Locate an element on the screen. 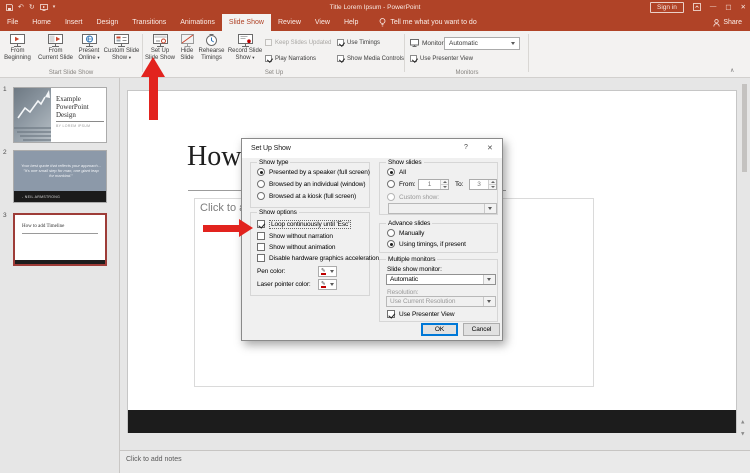 This screenshot has height=473, width=750. custom-show-dropdown is located at coordinates (442, 208).